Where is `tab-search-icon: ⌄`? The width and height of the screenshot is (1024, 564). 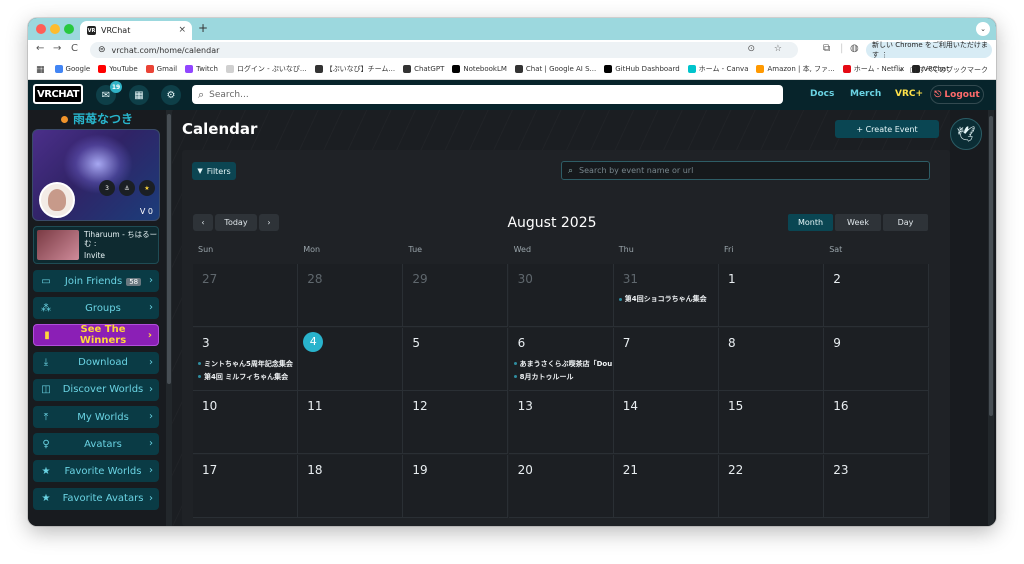 tab-search-icon: ⌄ is located at coordinates (983, 29).